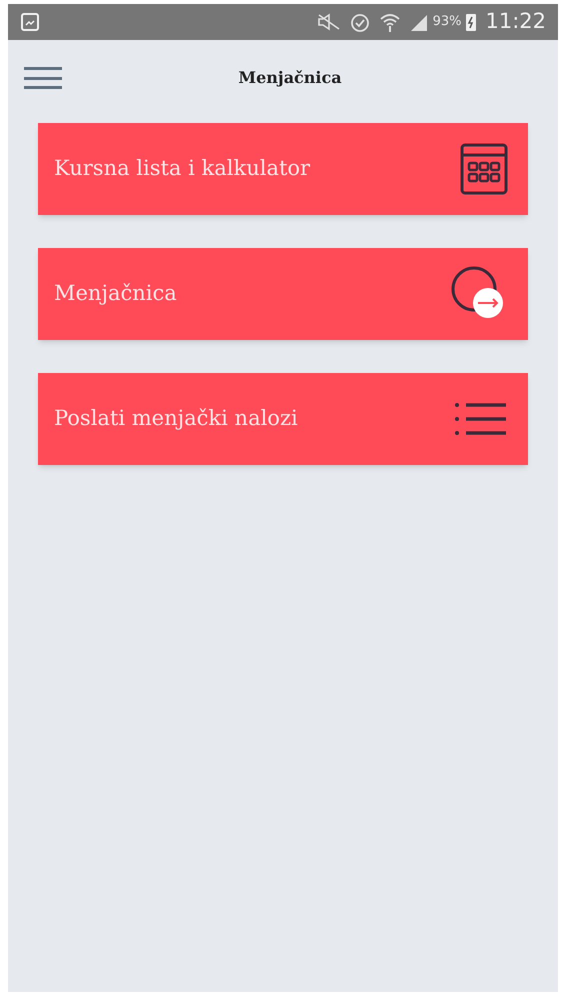 The width and height of the screenshot is (562, 996). What do you see at coordinates (30, 22) in the screenshot?
I see `image-icon` at bounding box center [30, 22].